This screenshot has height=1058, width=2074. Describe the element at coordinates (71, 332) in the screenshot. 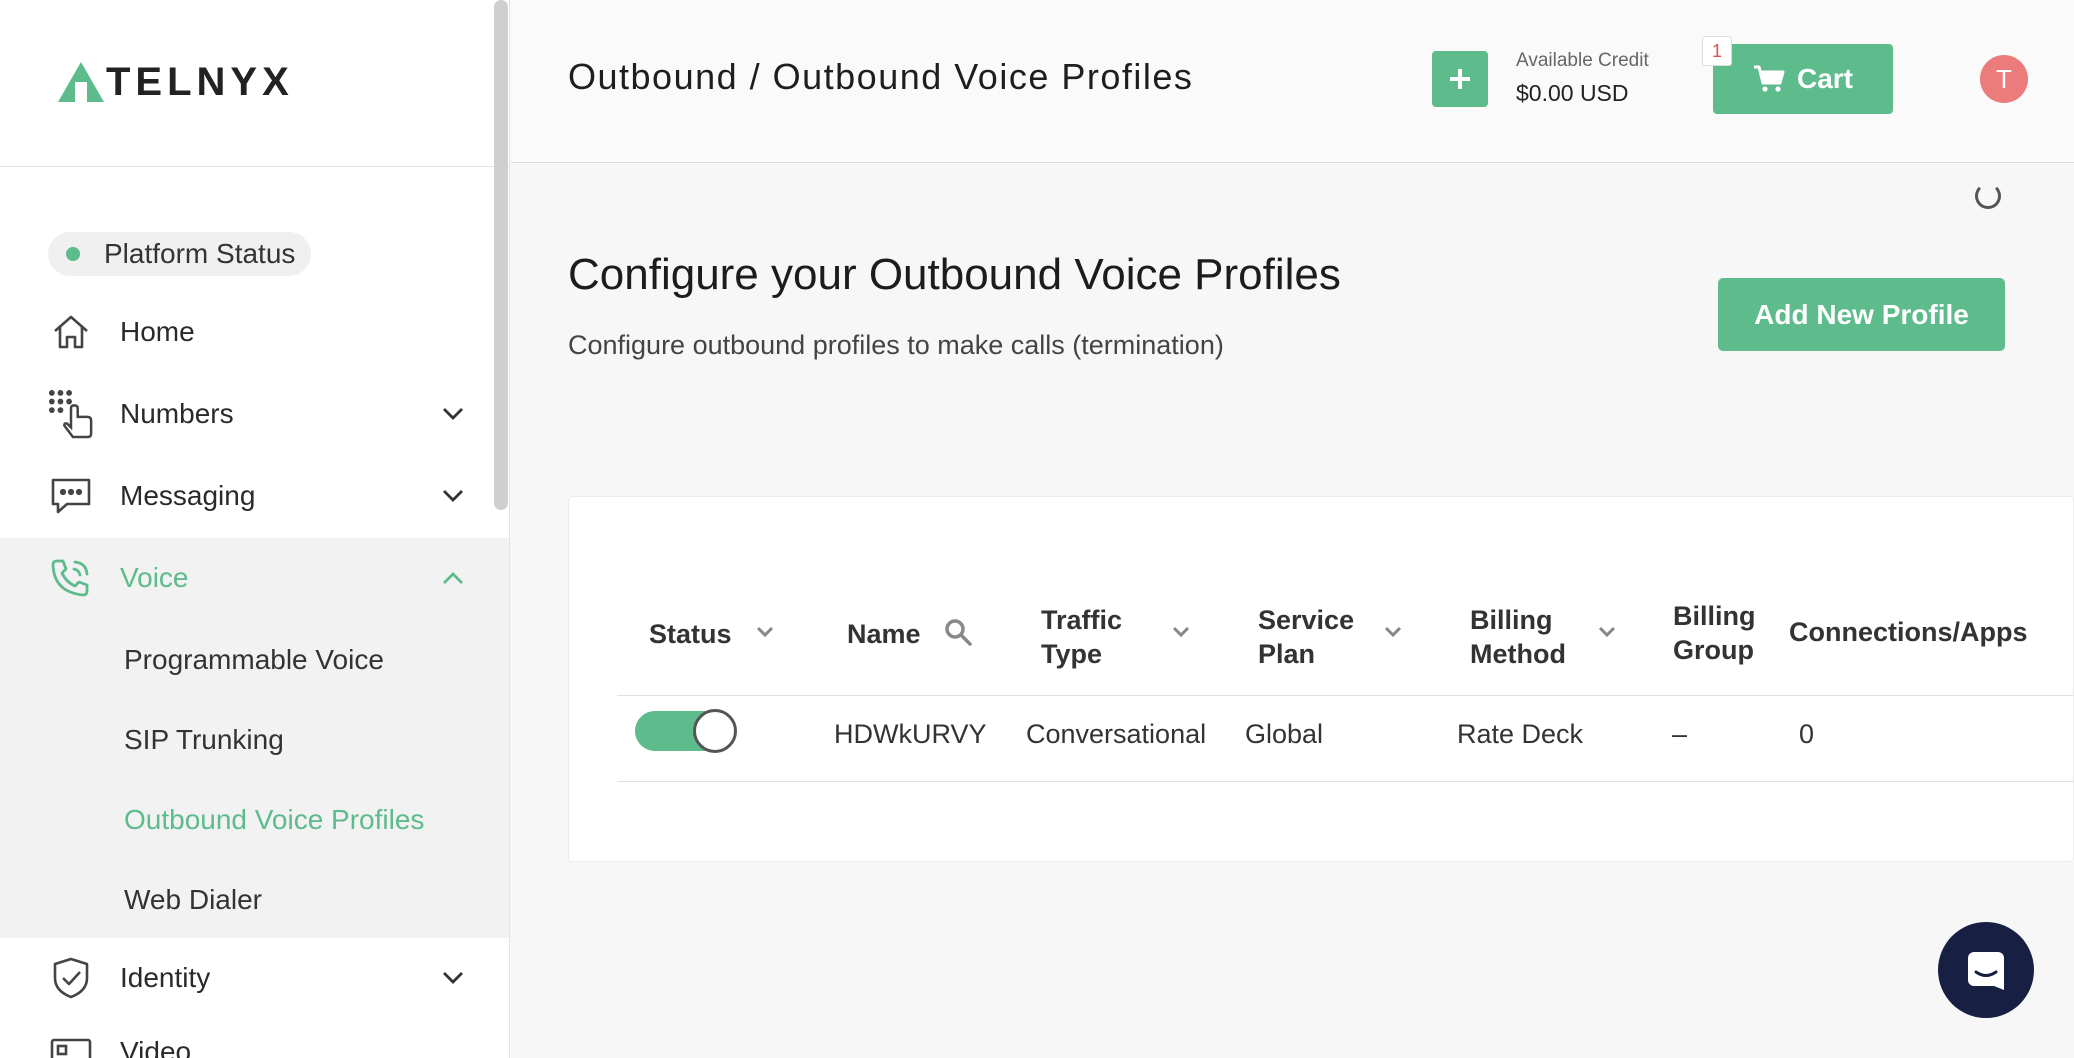

I see `home-icon` at that location.